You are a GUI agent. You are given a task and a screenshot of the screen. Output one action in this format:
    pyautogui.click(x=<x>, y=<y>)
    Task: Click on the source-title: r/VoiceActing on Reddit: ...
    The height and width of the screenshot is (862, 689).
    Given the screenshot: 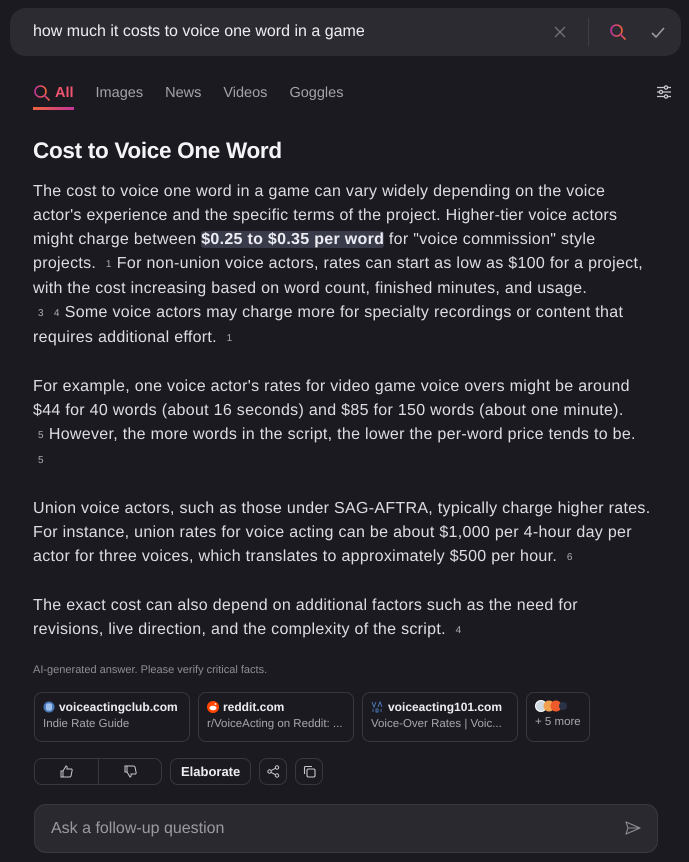 What is the action you would take?
    pyautogui.click(x=275, y=724)
    